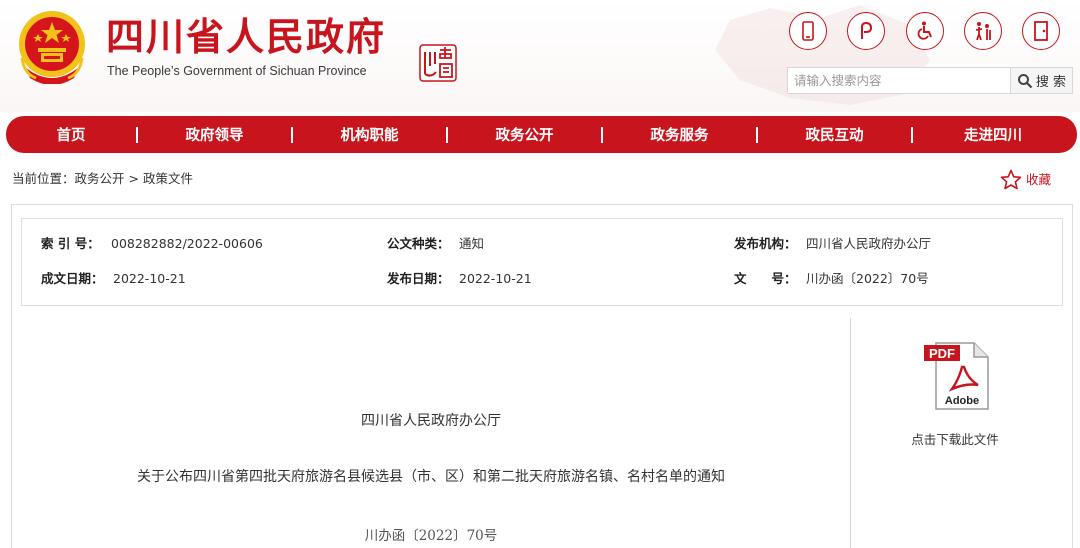 The image size is (1080, 548). I want to click on written-date-value: 2022-10-21, so click(149, 278).